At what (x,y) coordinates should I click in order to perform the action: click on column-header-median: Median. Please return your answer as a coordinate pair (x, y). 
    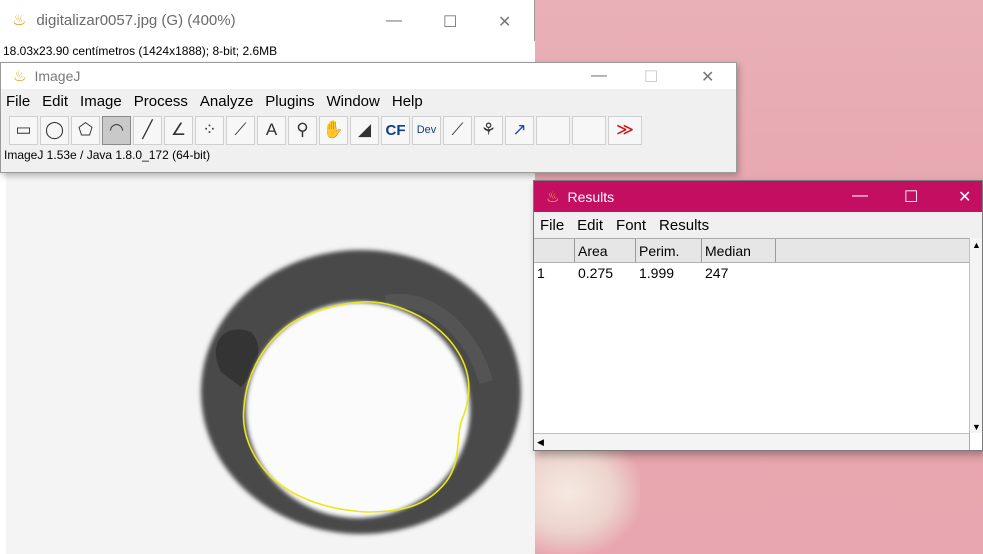
    Looking at the image, I should click on (739, 250).